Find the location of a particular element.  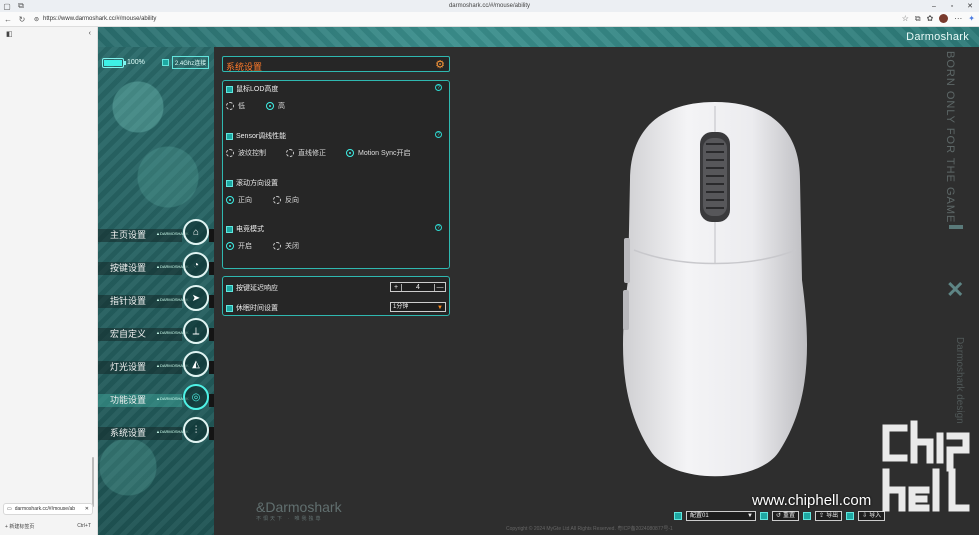

settings-header: 系统设置 ⚙ is located at coordinates (336, 64).